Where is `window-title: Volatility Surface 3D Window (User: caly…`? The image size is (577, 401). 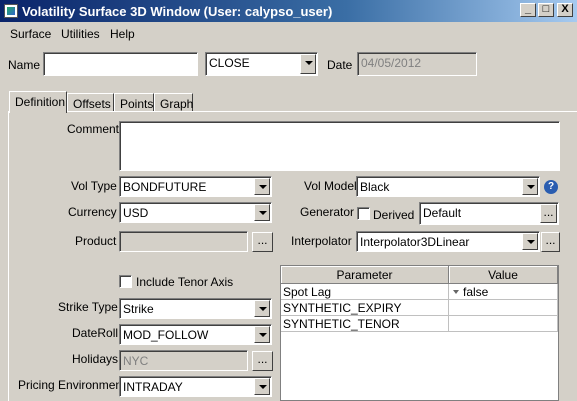
window-title: Volatility Surface 3D Window (User: caly… is located at coordinates (177, 11).